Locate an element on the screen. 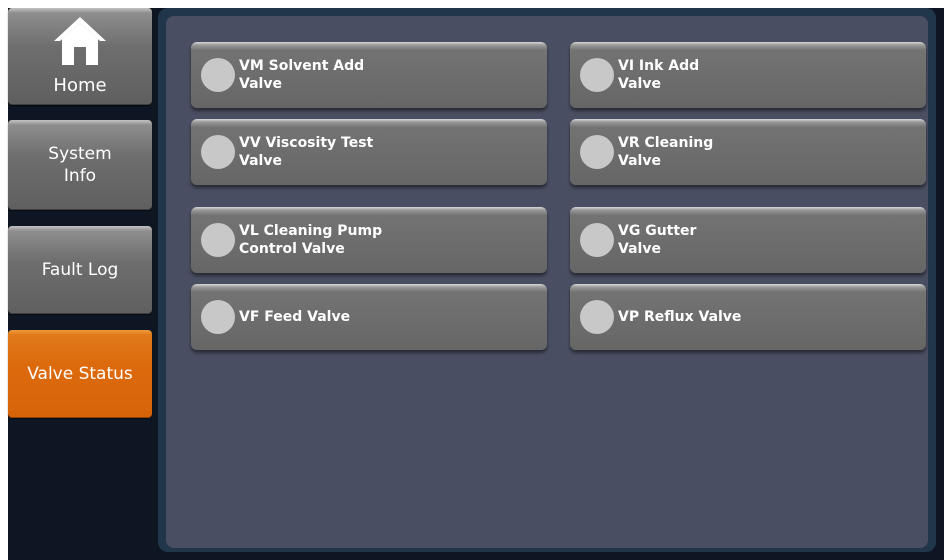 The width and height of the screenshot is (944, 560). valve-label-vl: VL Cleaning Pump Control Valve is located at coordinates (311, 240).